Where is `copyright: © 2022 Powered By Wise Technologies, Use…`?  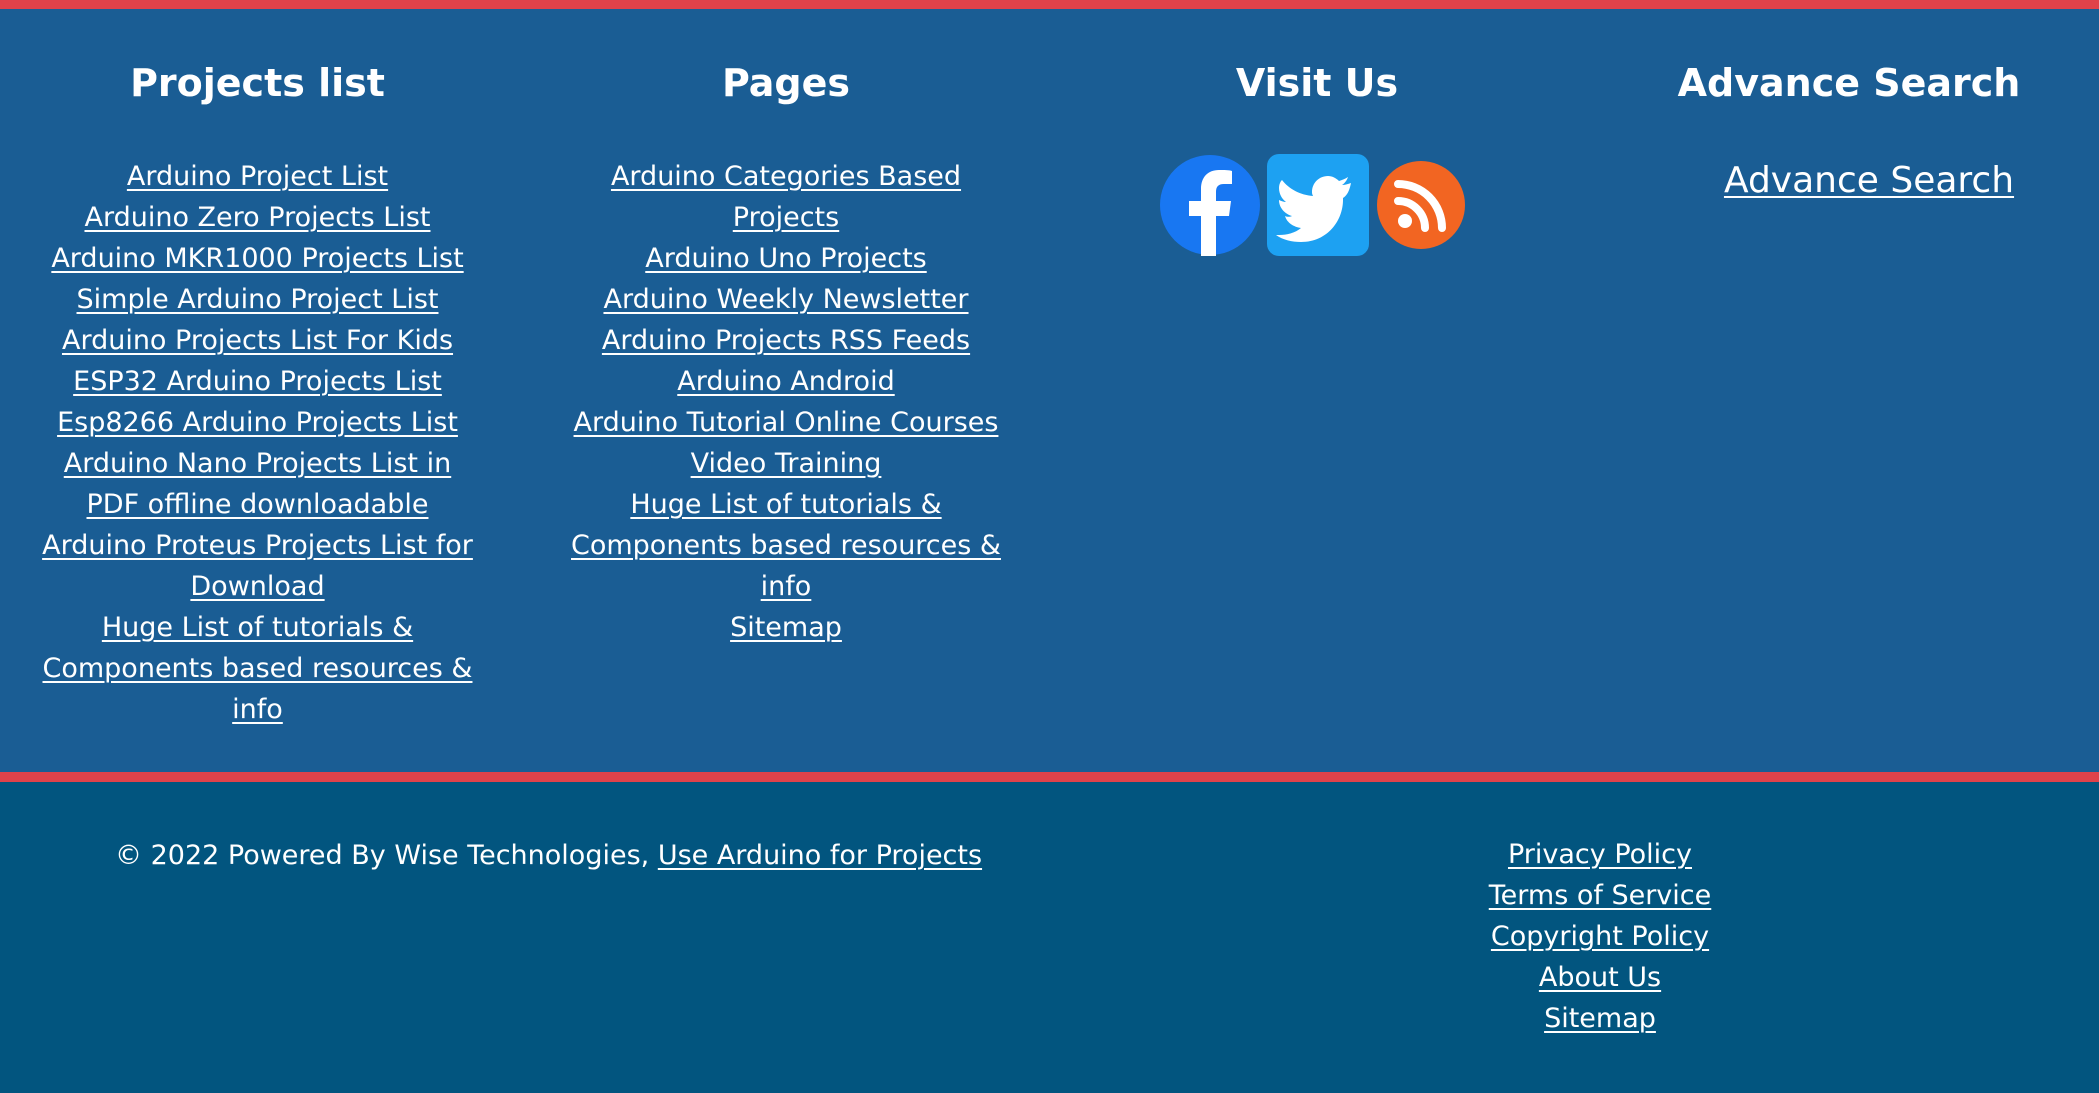
copyright: © 2022 Powered By Wise Technologies, Use… is located at coordinates (548, 856).